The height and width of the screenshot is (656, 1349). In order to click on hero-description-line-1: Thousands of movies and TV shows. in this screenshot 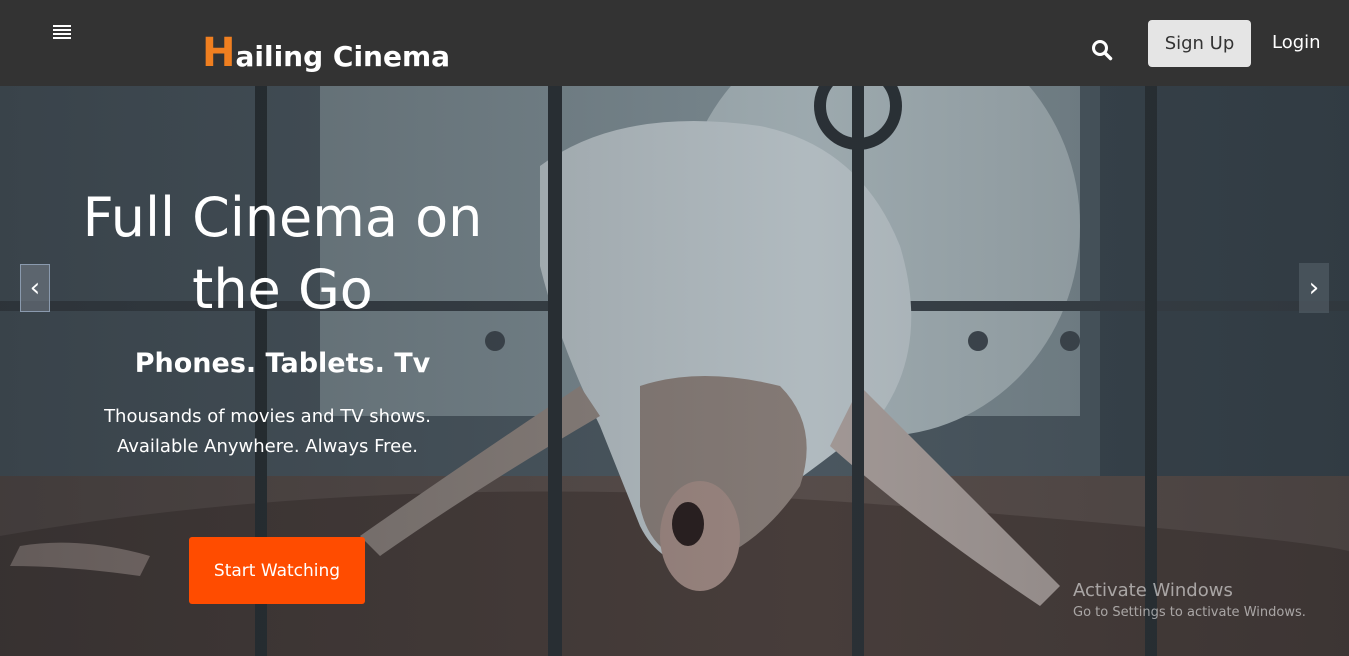, I will do `click(267, 416)`.